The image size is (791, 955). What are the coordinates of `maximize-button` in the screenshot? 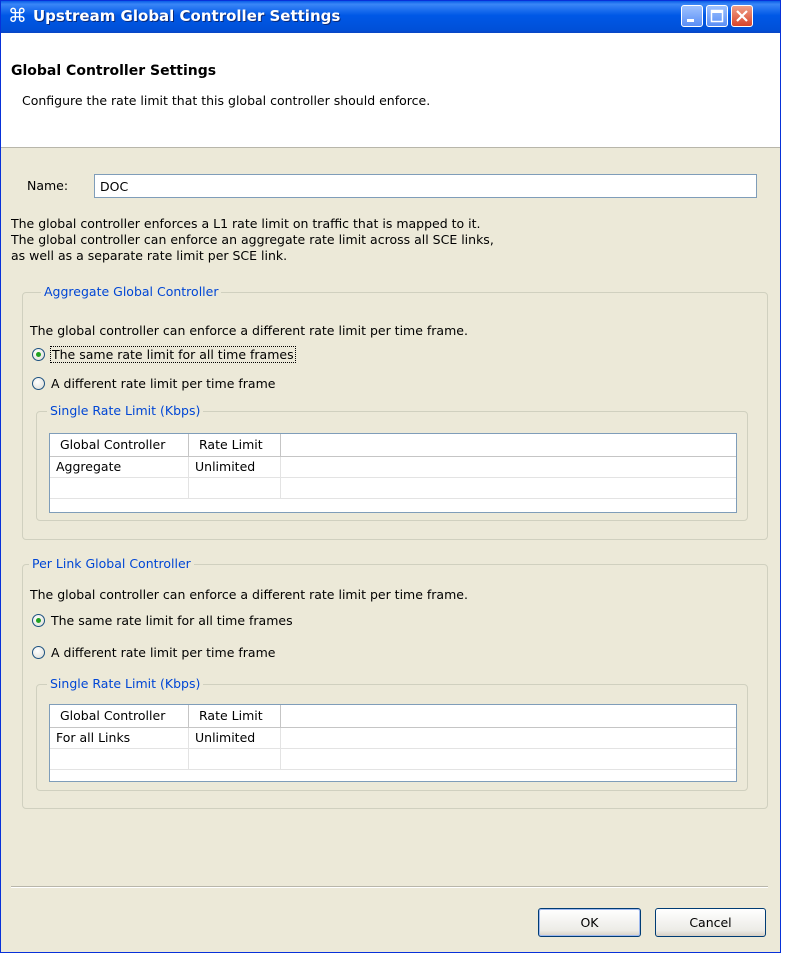 It's located at (717, 16).